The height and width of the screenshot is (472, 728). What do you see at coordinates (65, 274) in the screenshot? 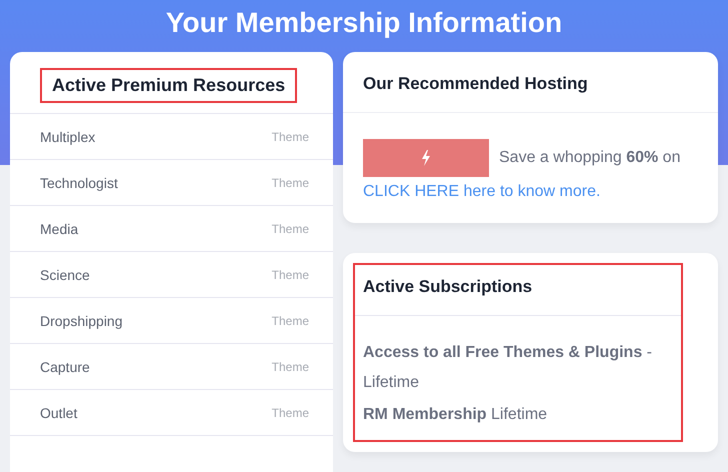
I see `resource-name: Science` at bounding box center [65, 274].